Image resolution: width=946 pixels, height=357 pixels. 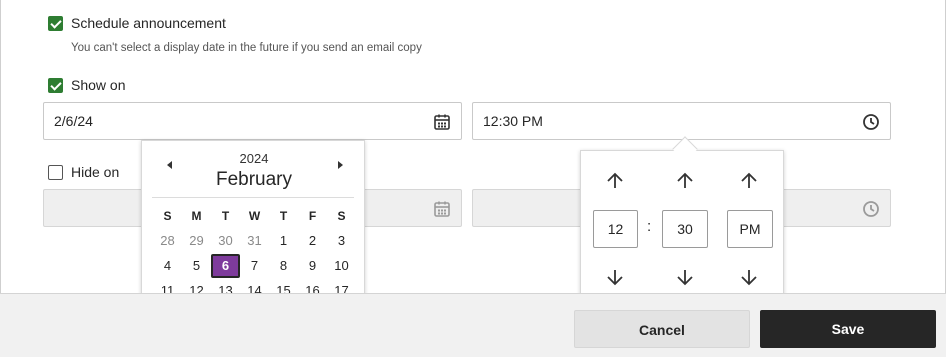 What do you see at coordinates (312, 241) in the screenshot?
I see `calendar-day: 2` at bounding box center [312, 241].